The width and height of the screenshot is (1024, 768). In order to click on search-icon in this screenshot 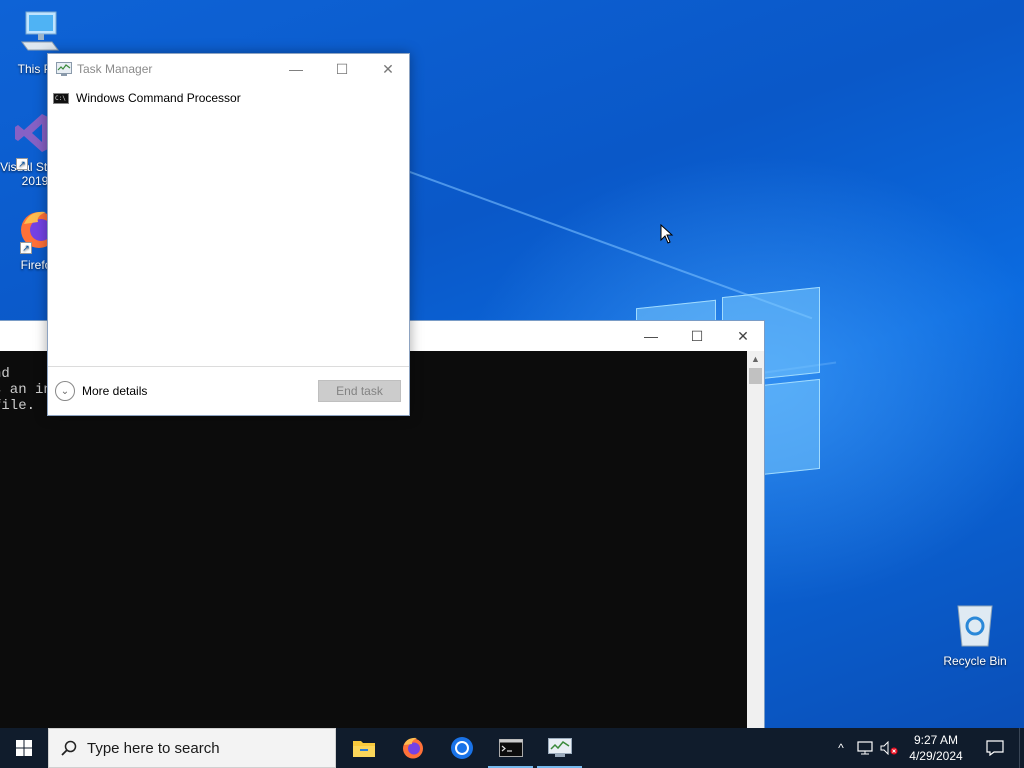, I will do `click(69, 748)`.